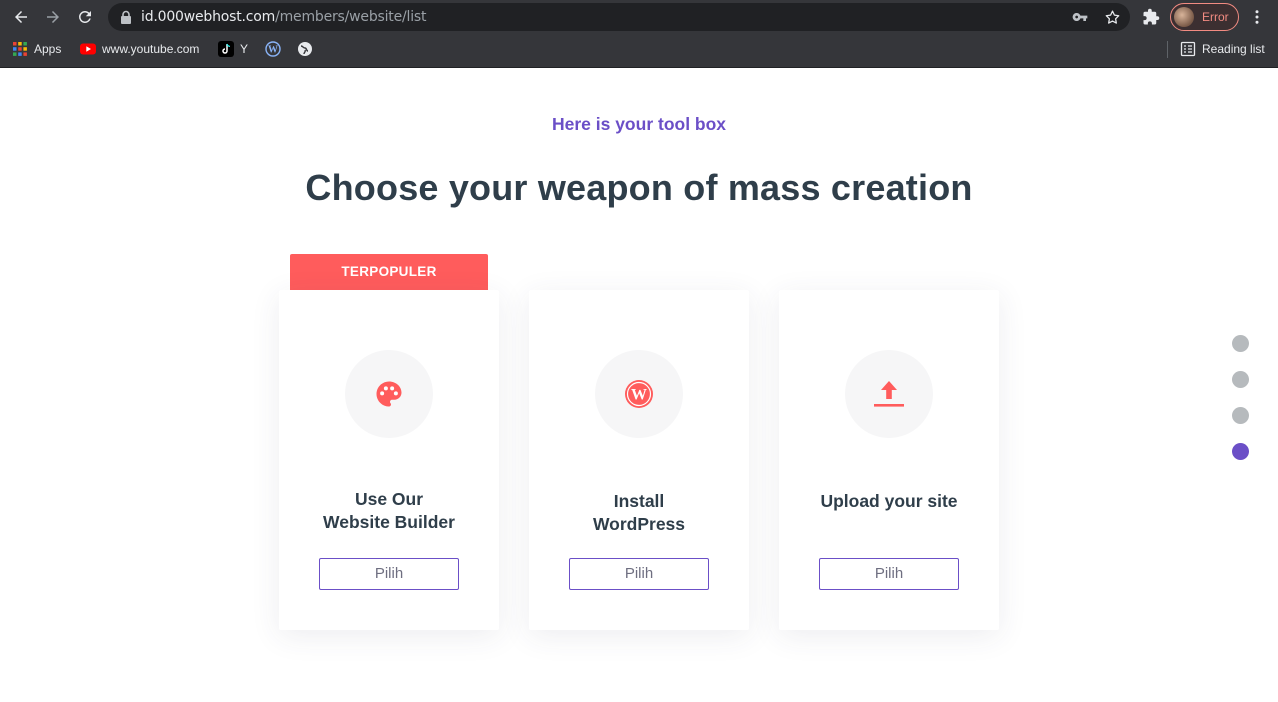  I want to click on bookmark-wordpress: W, so click(273, 49).